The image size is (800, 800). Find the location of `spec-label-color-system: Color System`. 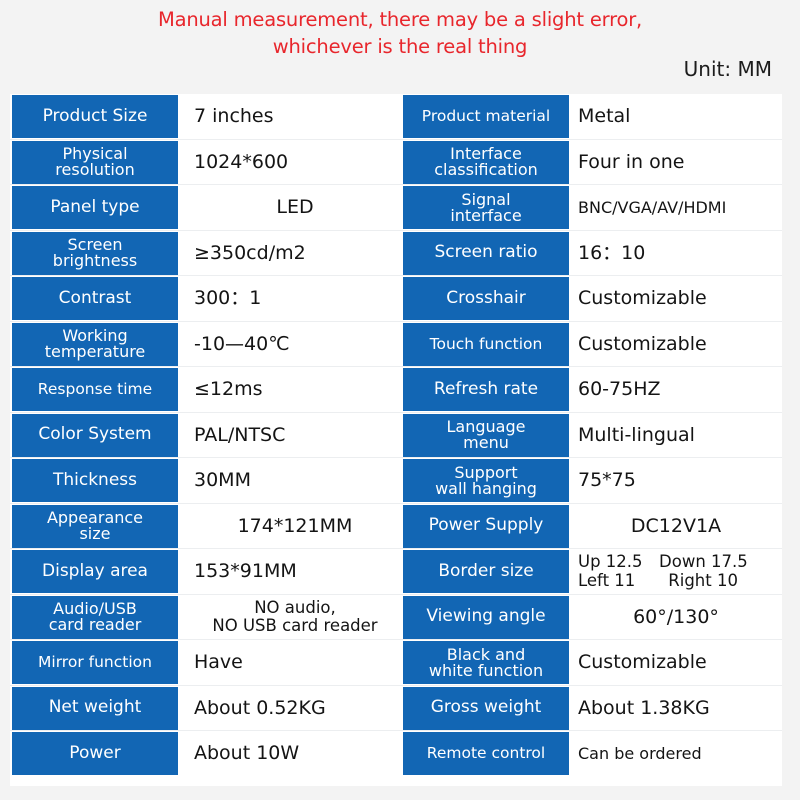

spec-label-color-system: Color System is located at coordinates (95, 435).